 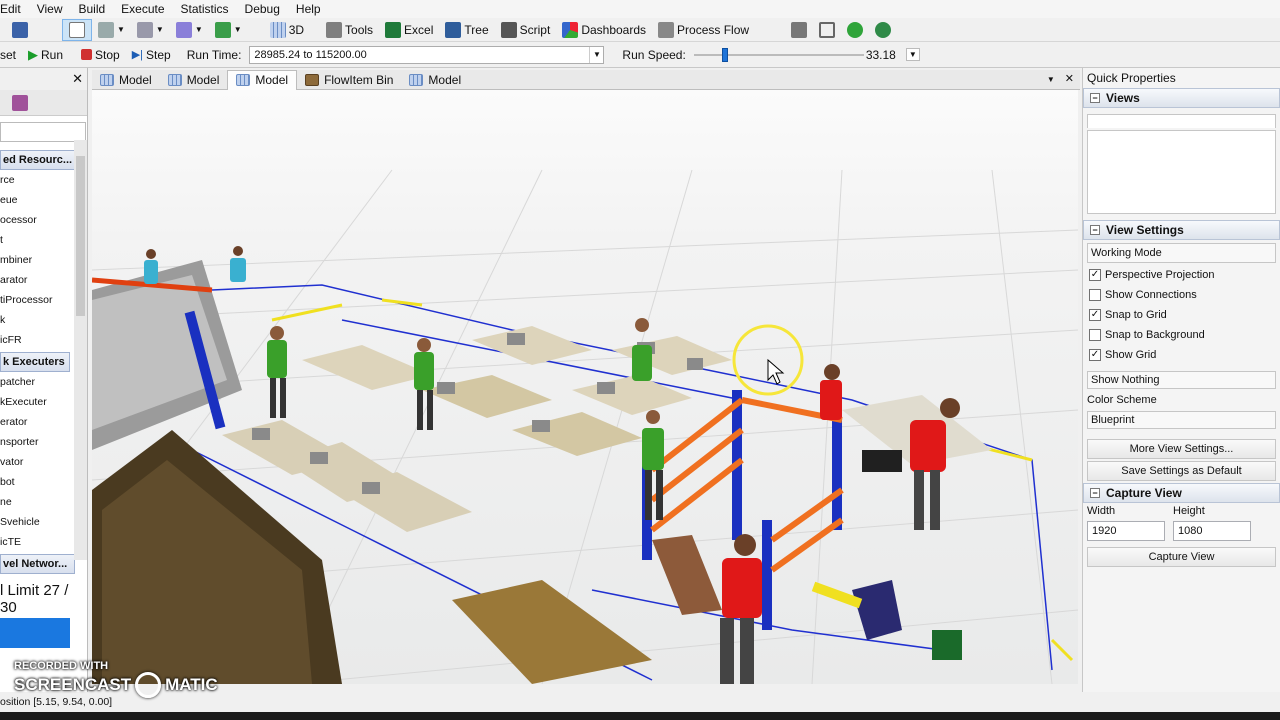 I want to click on grid-3d-icon, so click(x=277, y=29).